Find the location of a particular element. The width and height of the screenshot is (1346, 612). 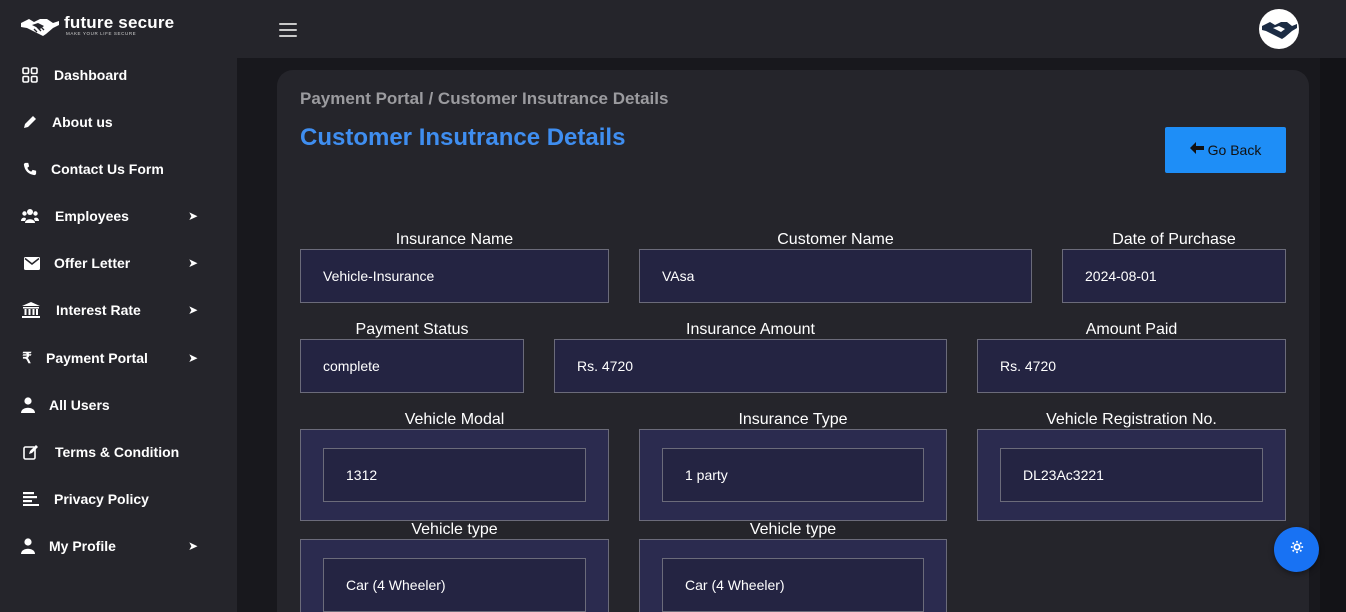

pencil-icon is located at coordinates (30, 122).